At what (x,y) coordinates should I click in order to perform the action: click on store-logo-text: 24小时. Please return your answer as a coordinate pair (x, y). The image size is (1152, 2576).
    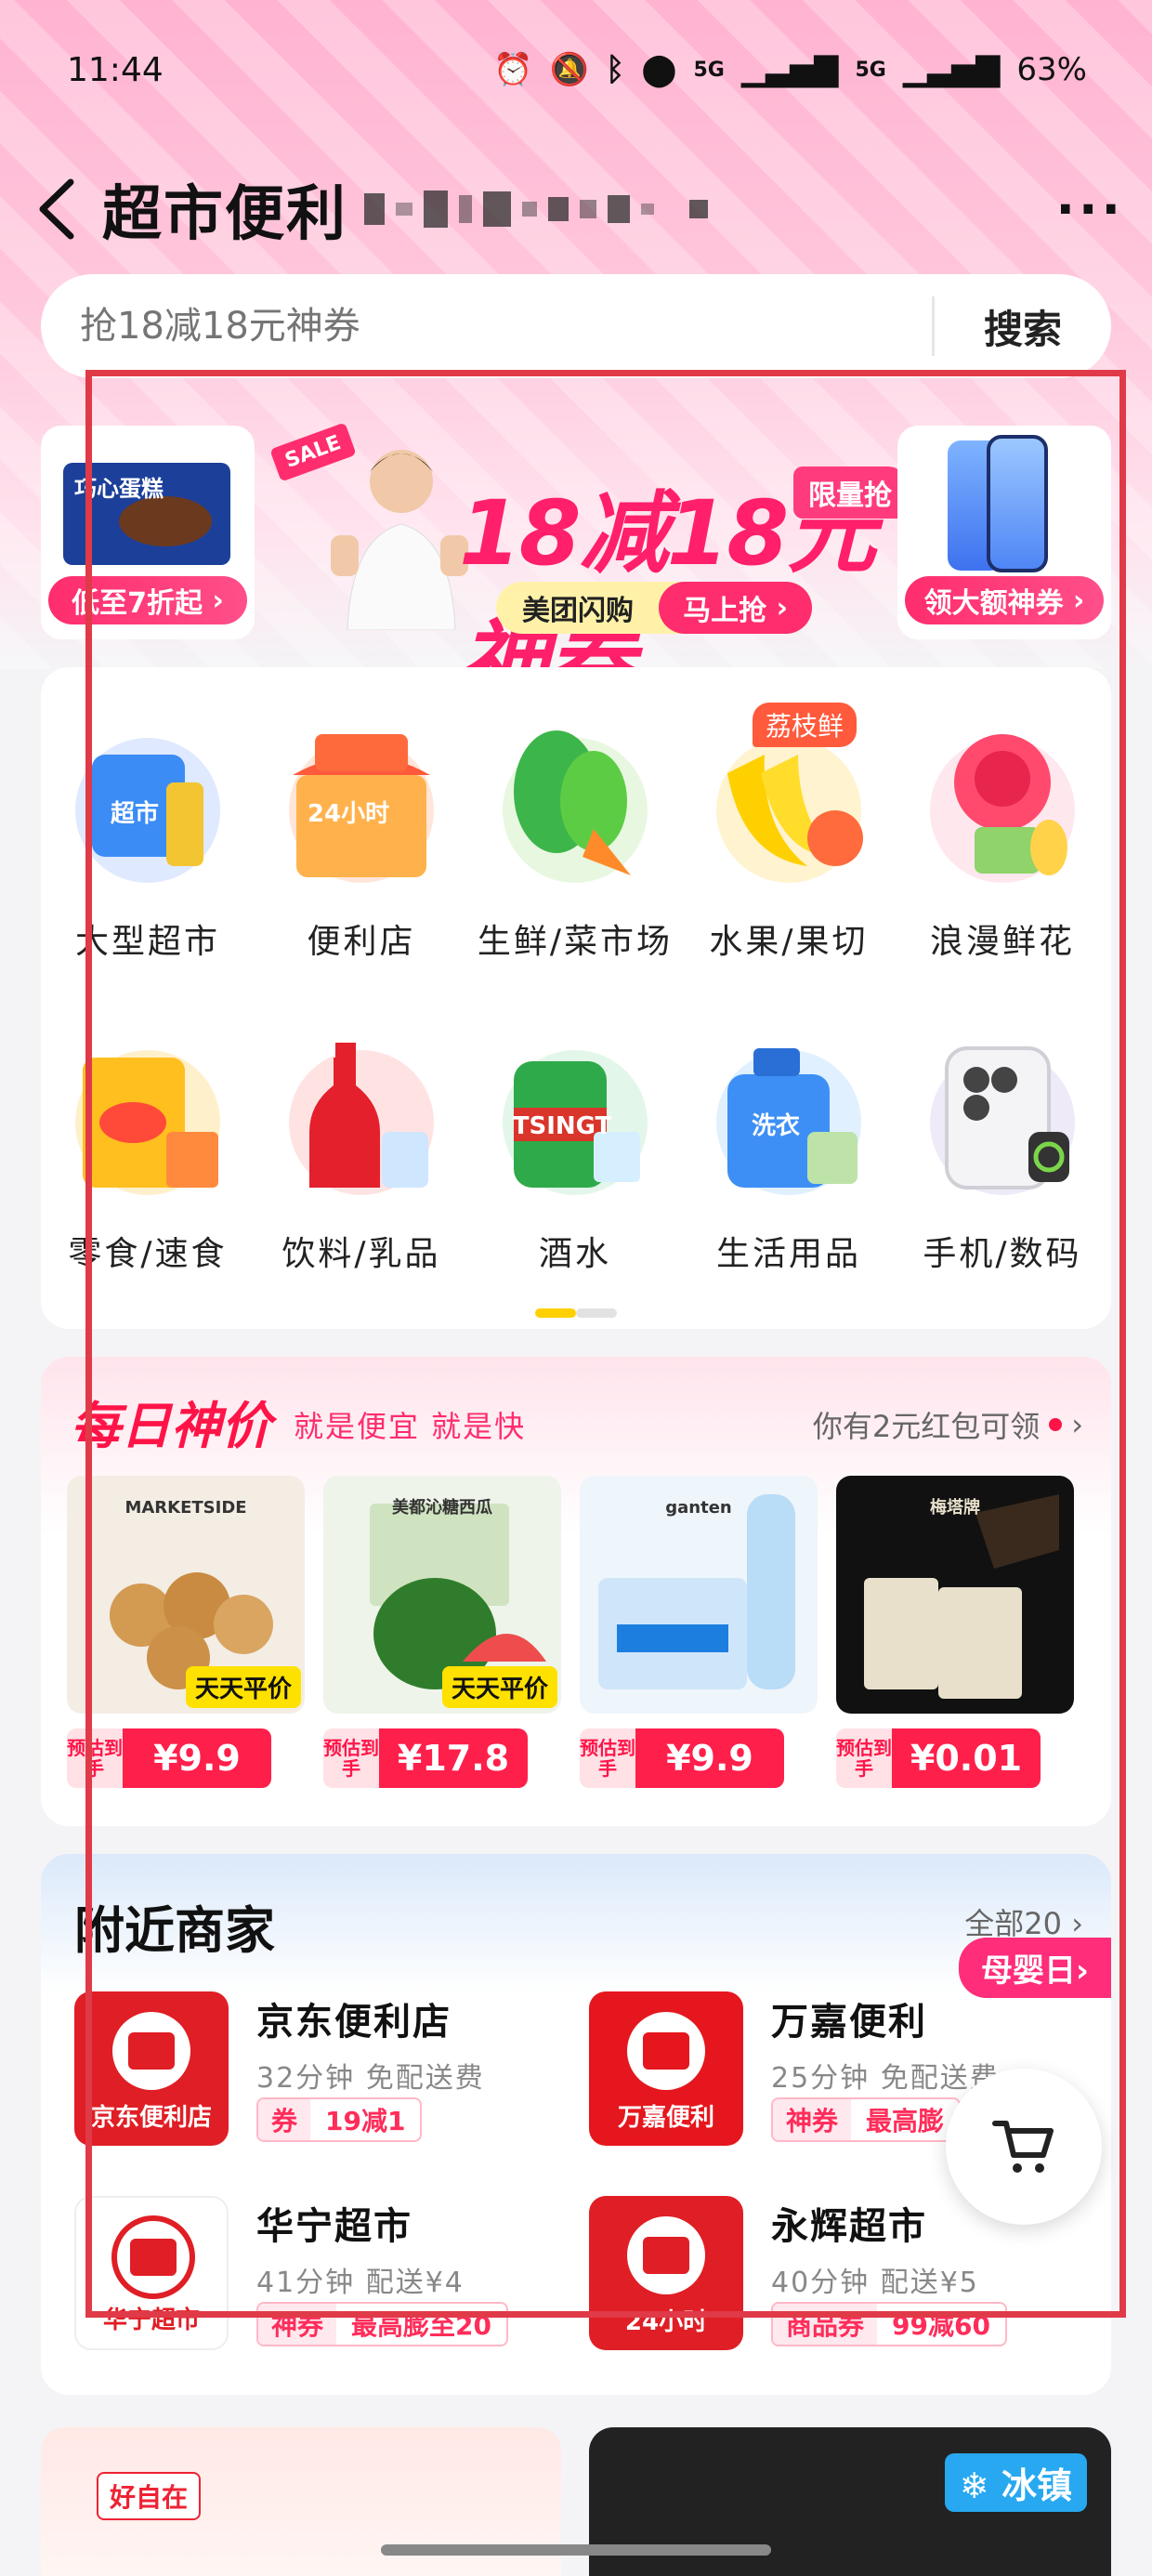
    Looking at the image, I should click on (666, 2322).